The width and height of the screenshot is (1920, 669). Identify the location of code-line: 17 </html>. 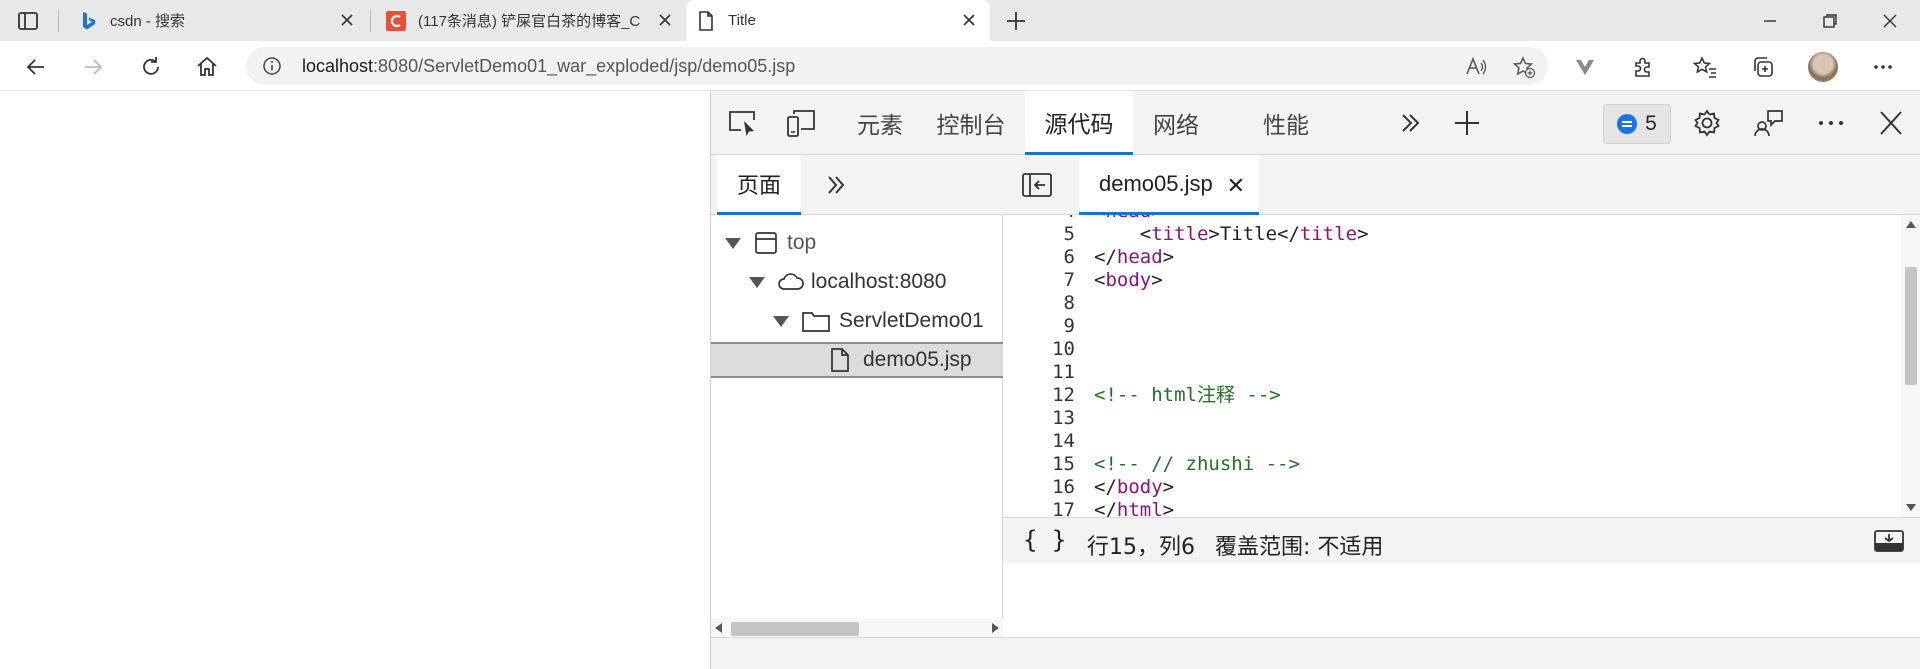
(1452, 508).